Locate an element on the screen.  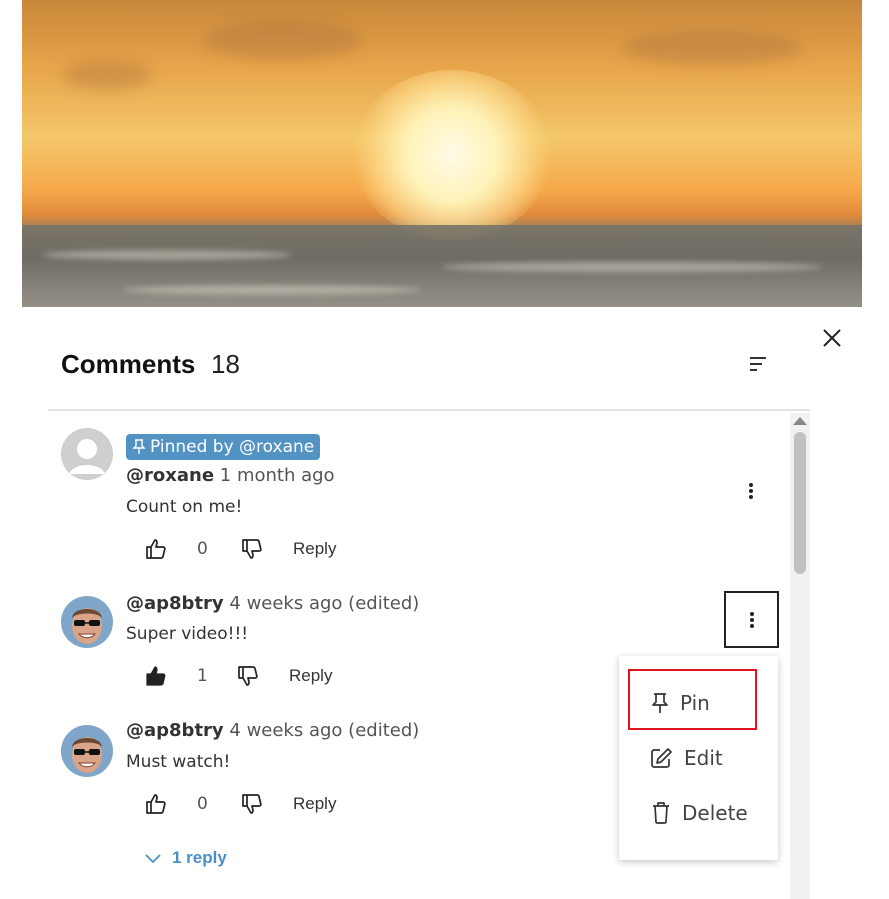
comment-text: Super video!!! is located at coordinates (187, 634).